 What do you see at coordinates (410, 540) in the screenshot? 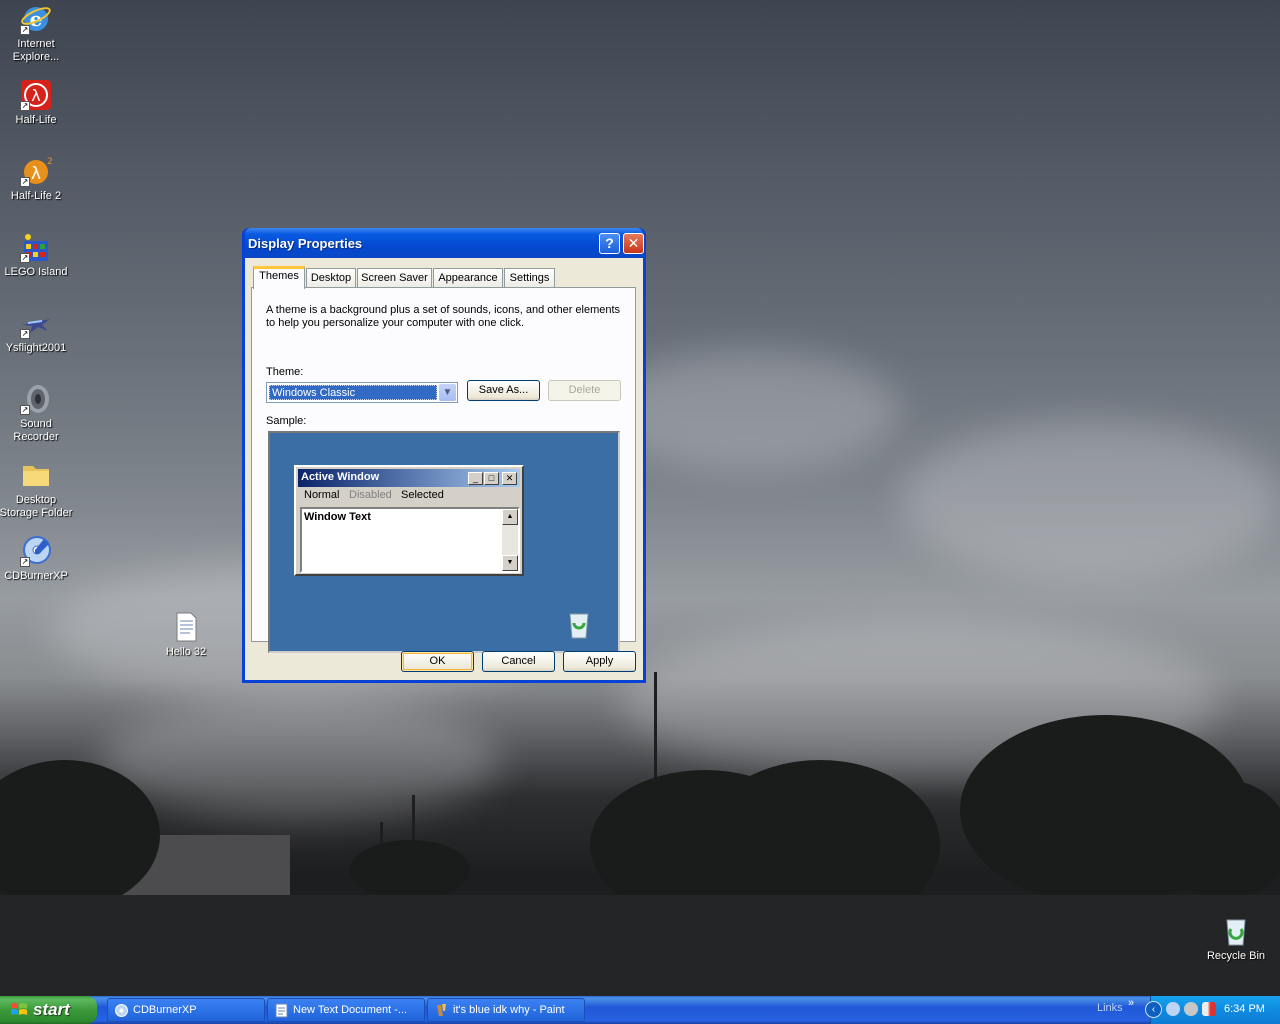
I see `sample-window-text-area: Window Text ▲ ▼` at bounding box center [410, 540].